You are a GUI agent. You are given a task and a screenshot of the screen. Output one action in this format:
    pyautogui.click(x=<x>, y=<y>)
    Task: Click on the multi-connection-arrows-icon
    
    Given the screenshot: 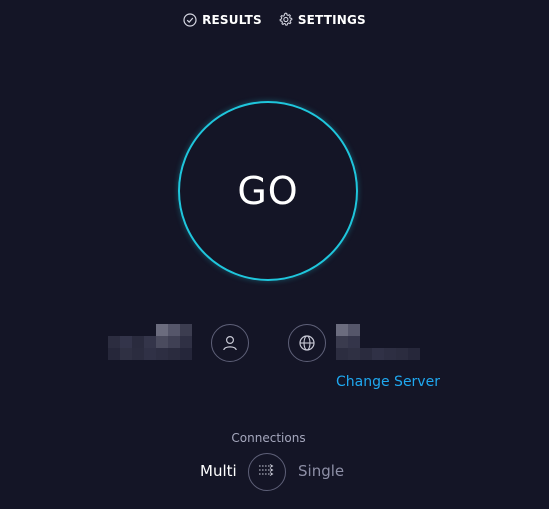 What is the action you would take?
    pyautogui.click(x=267, y=472)
    